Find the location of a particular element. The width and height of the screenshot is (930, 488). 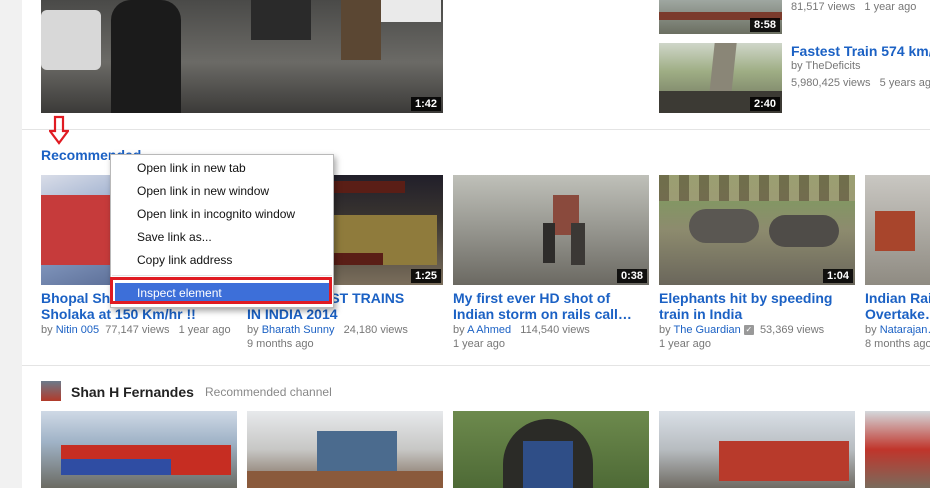

side-video-thumbnail-2: 2:40 is located at coordinates (720, 78).